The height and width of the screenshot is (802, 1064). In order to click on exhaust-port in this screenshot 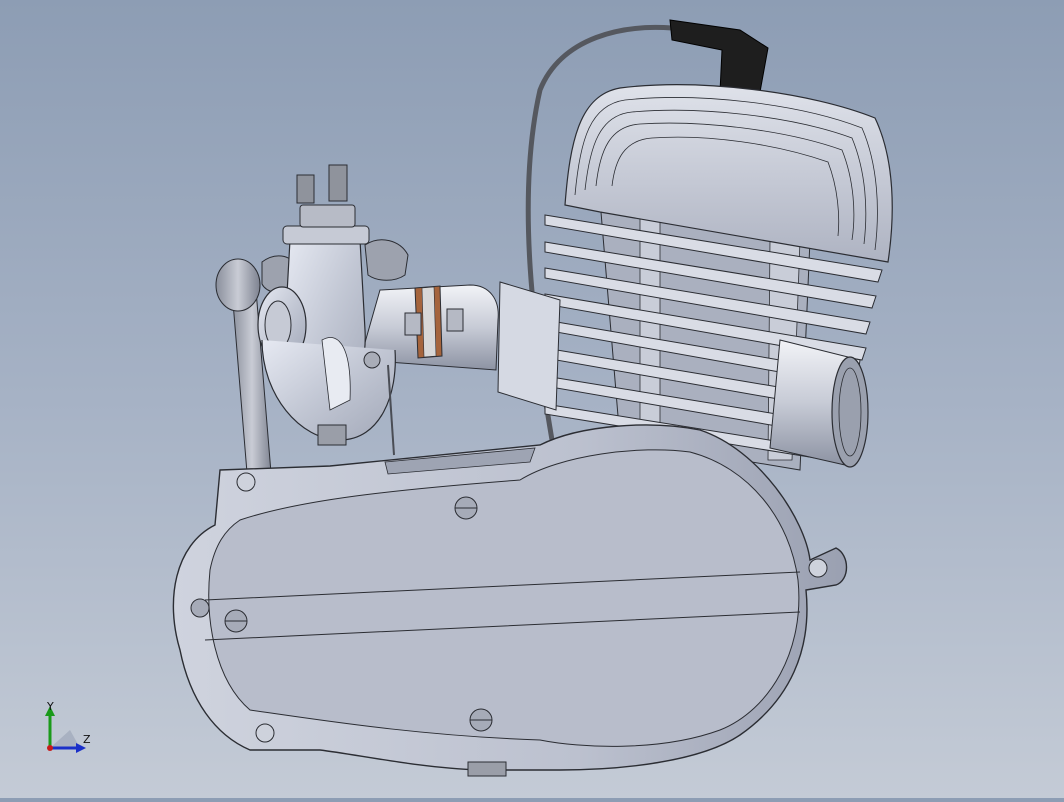, I will do `click(819, 403)`.